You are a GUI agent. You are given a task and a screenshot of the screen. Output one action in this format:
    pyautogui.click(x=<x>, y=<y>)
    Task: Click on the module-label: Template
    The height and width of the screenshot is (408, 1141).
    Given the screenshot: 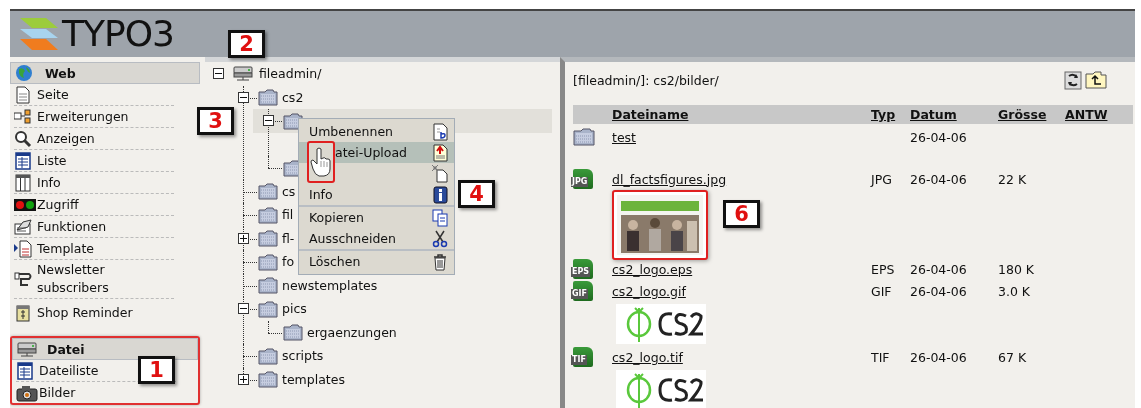 What is the action you would take?
    pyautogui.click(x=66, y=248)
    